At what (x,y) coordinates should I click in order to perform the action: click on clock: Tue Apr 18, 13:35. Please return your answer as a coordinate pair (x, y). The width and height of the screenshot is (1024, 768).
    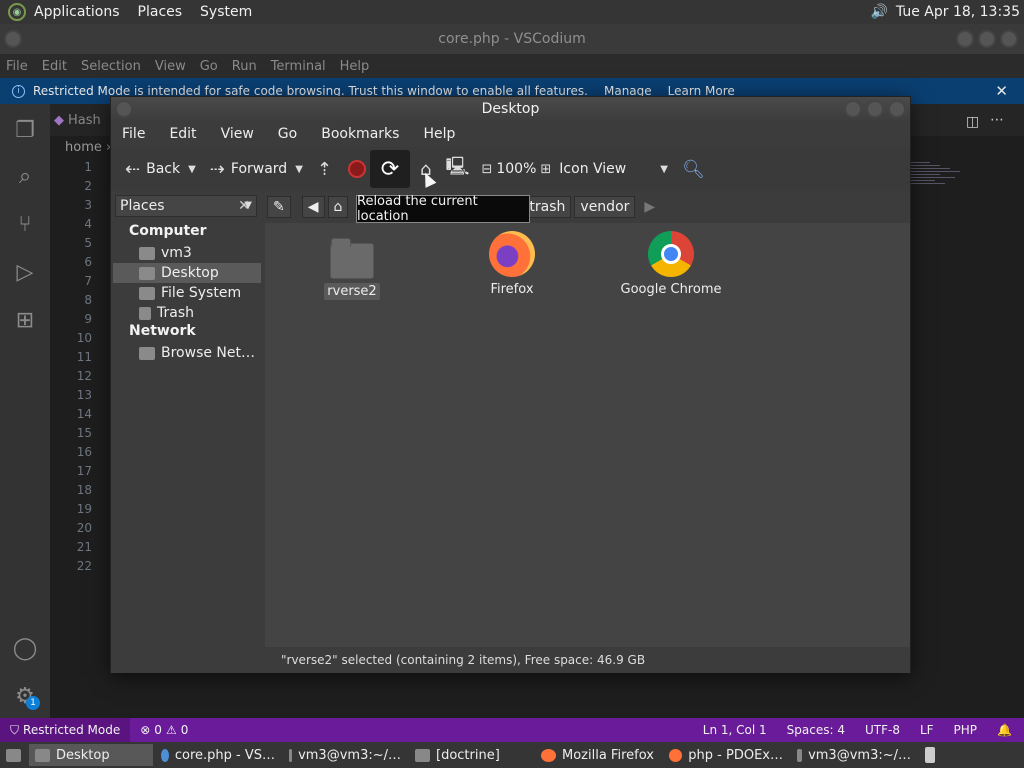
    Looking at the image, I should click on (958, 12).